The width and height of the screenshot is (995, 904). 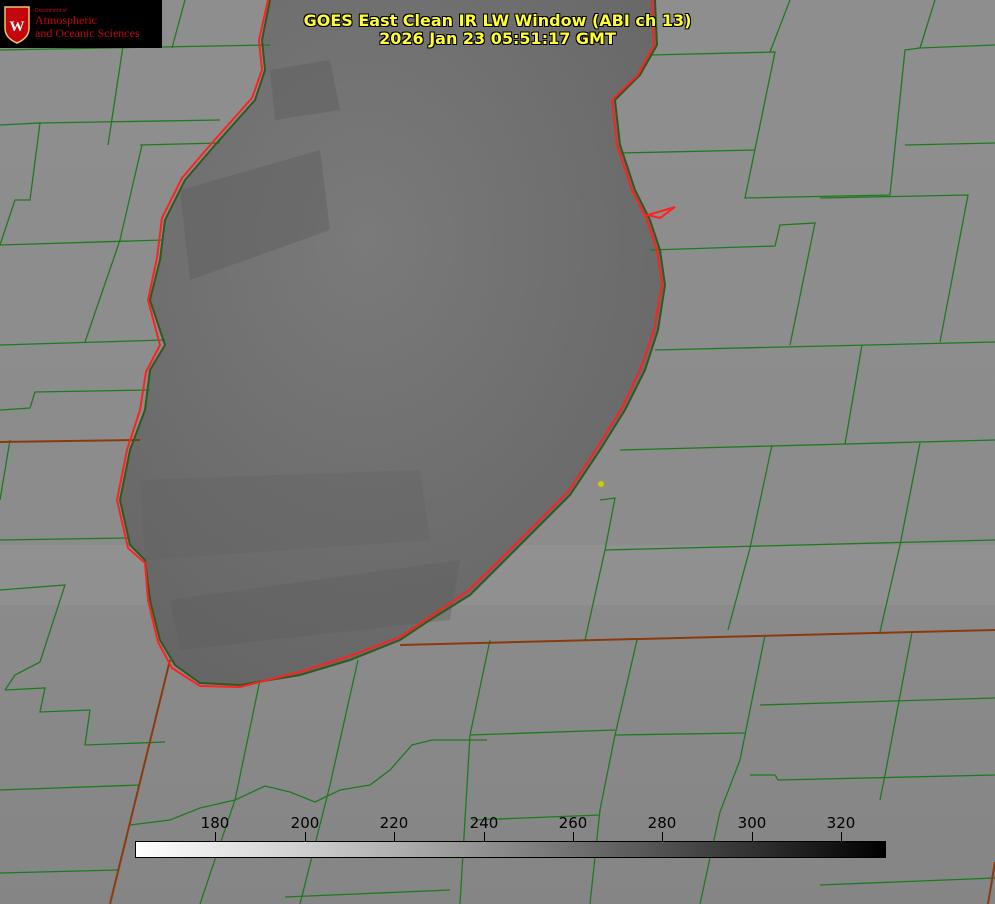 I want to click on colorbar-tick-label: 280, so click(x=662, y=823).